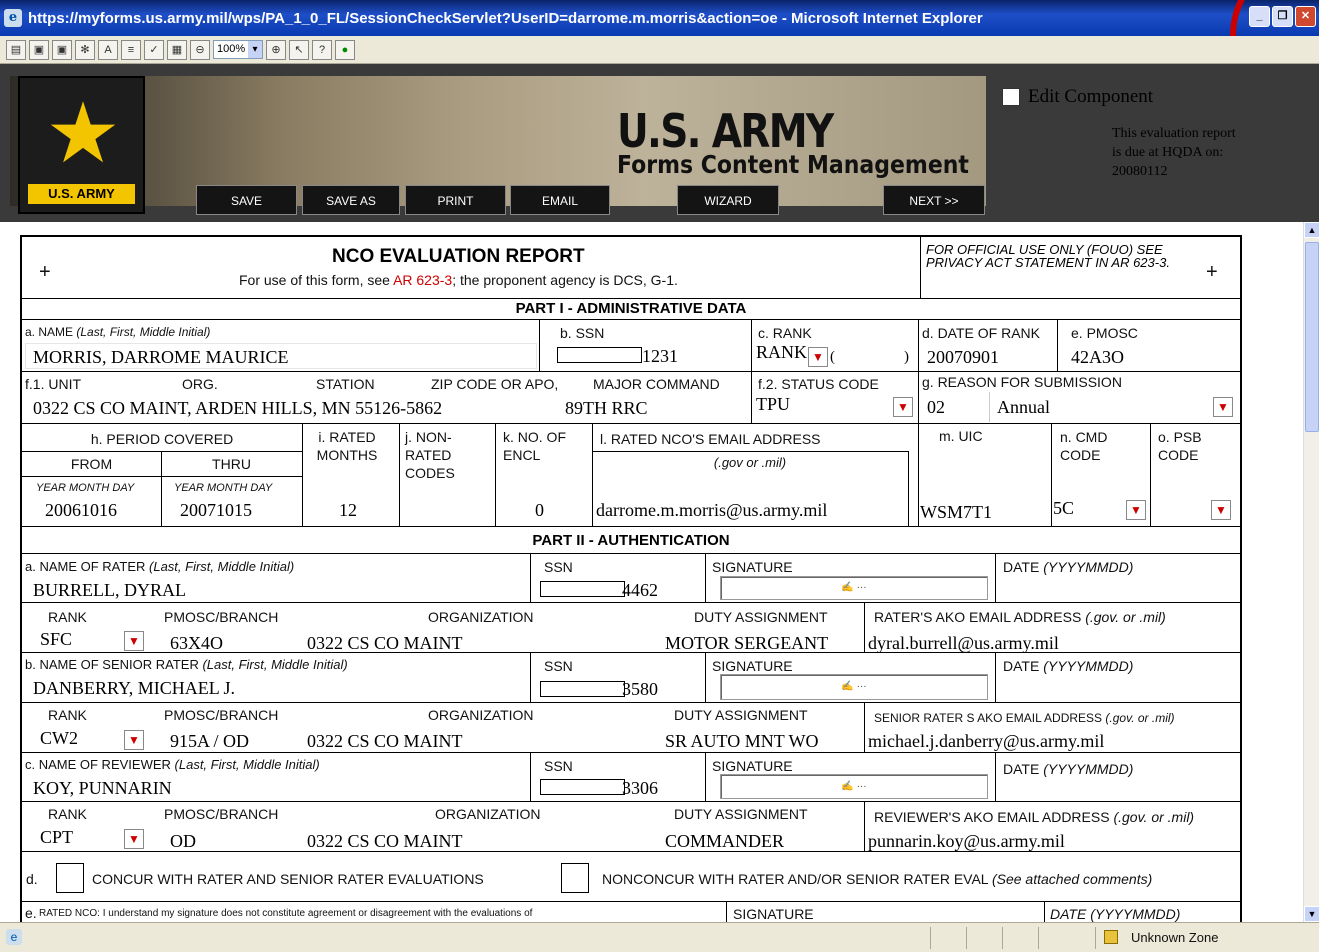 The height and width of the screenshot is (952, 1319). Describe the element at coordinates (640, 689) in the screenshot. I see `senior-ssn-tail: 3580` at that location.